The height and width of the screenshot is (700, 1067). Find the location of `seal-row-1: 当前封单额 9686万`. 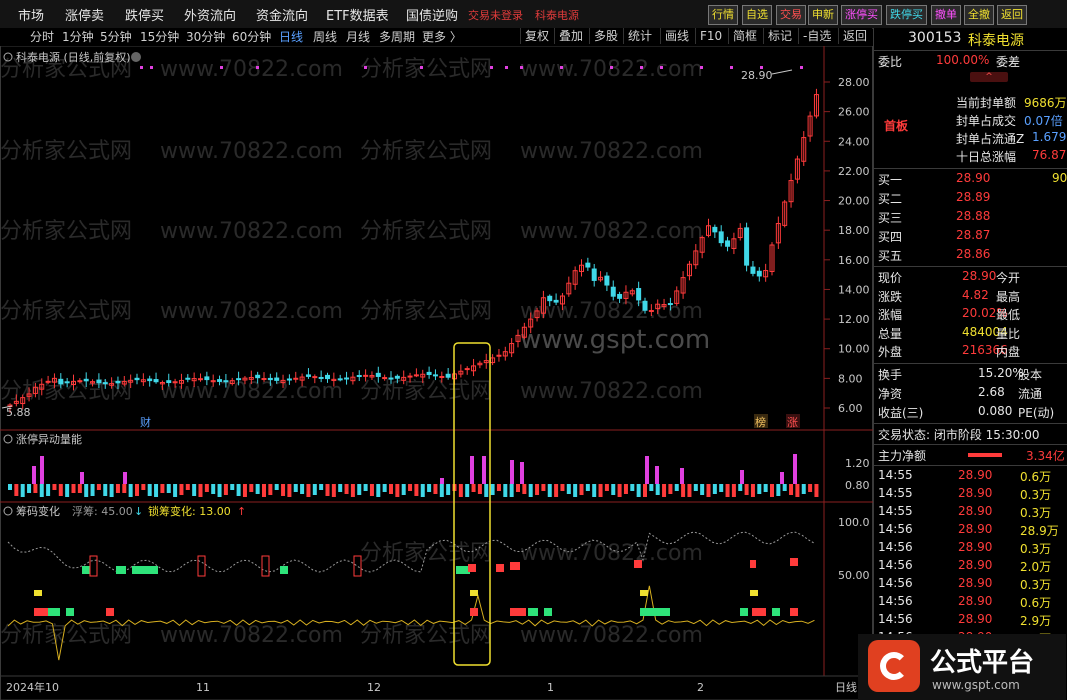

seal-row-1: 当前封单额 9686万 is located at coordinates (970, 103).